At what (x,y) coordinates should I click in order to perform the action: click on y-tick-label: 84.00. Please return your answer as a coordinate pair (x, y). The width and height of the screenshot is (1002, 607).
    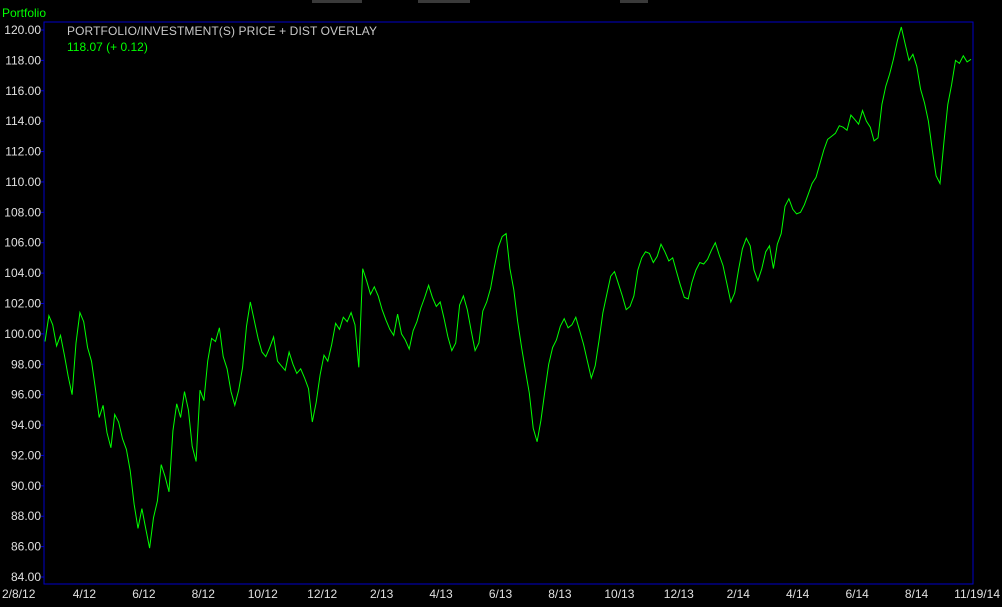
    Looking at the image, I should click on (26, 577).